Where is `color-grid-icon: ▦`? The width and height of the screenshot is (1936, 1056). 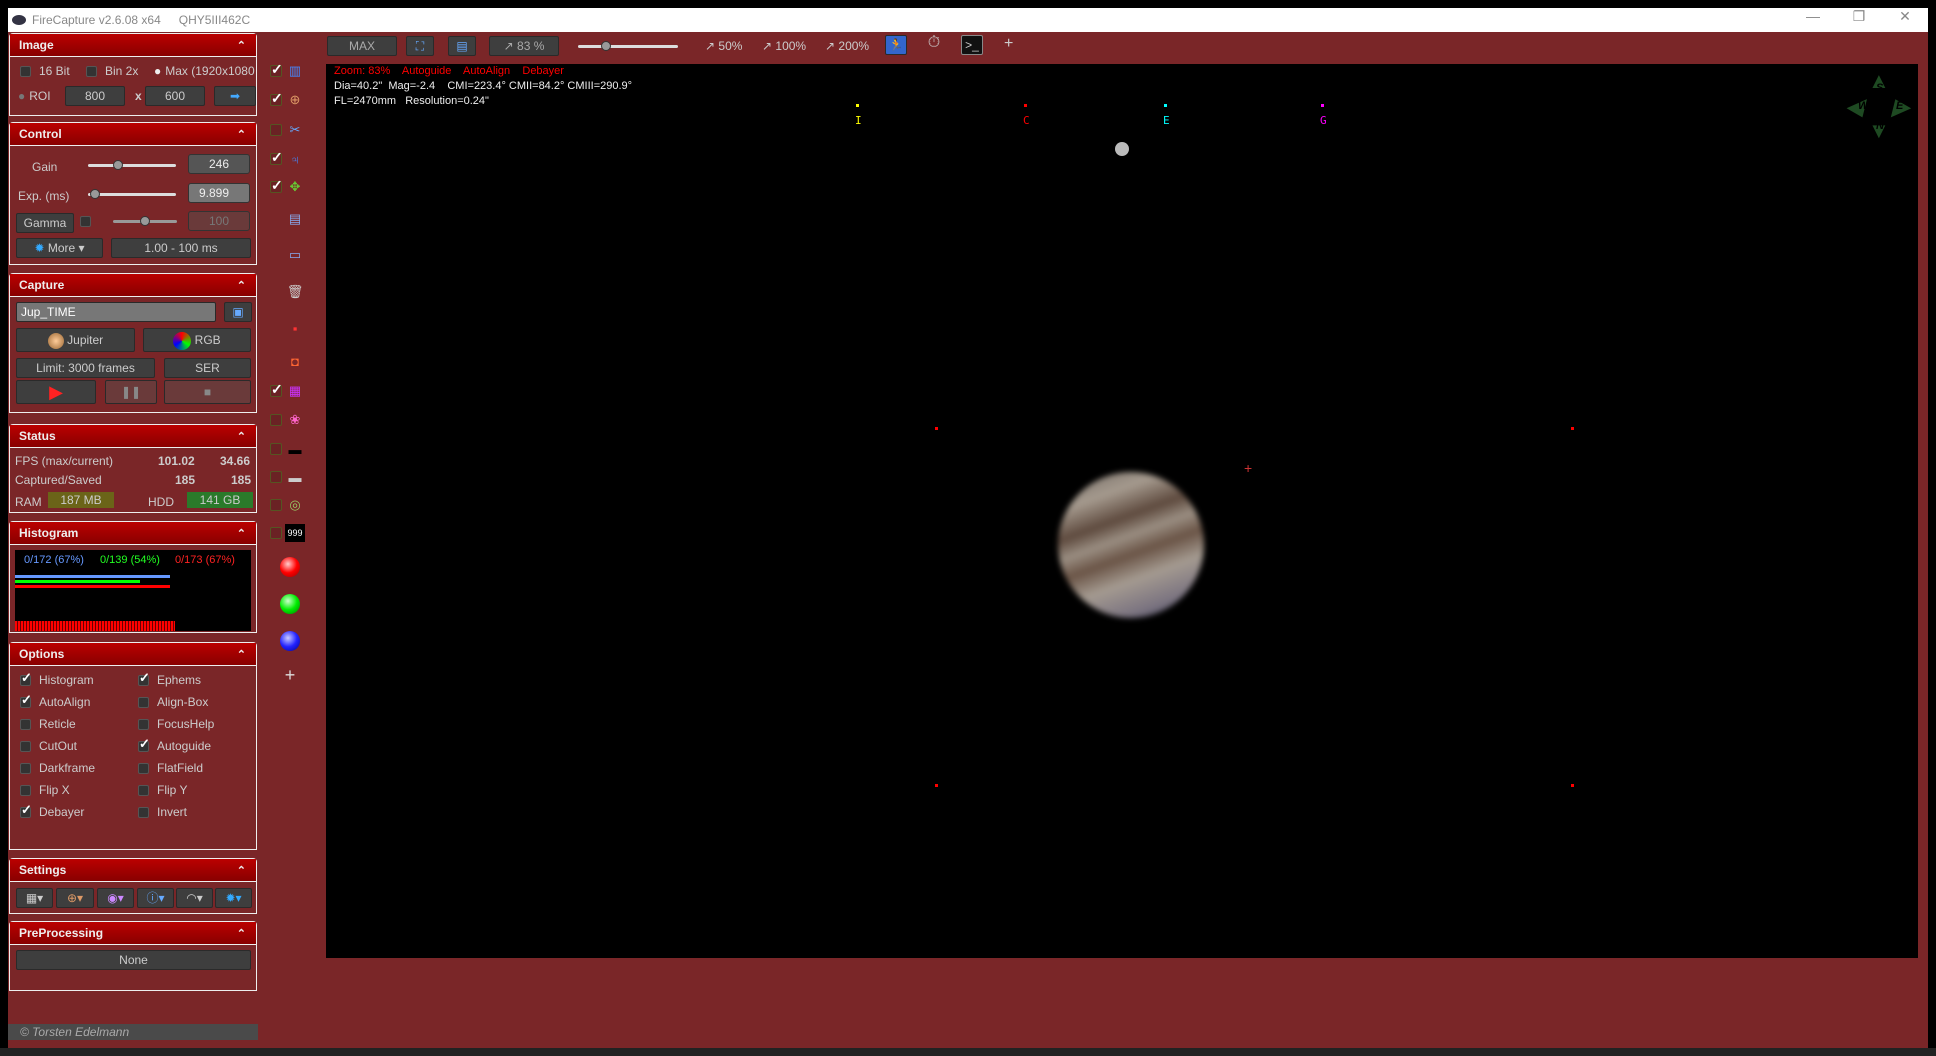
color-grid-icon: ▦ is located at coordinates (295, 391).